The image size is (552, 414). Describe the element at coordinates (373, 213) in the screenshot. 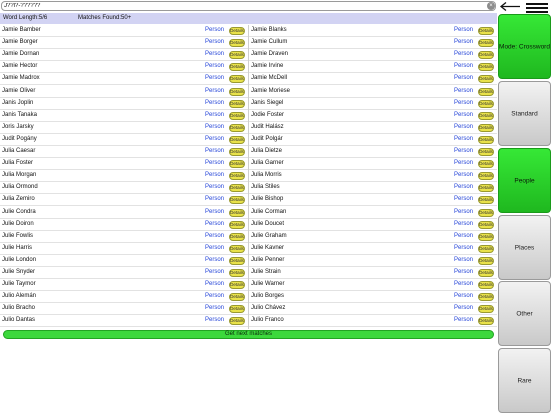

I see `list-item: Julie Corman Person Details` at that location.